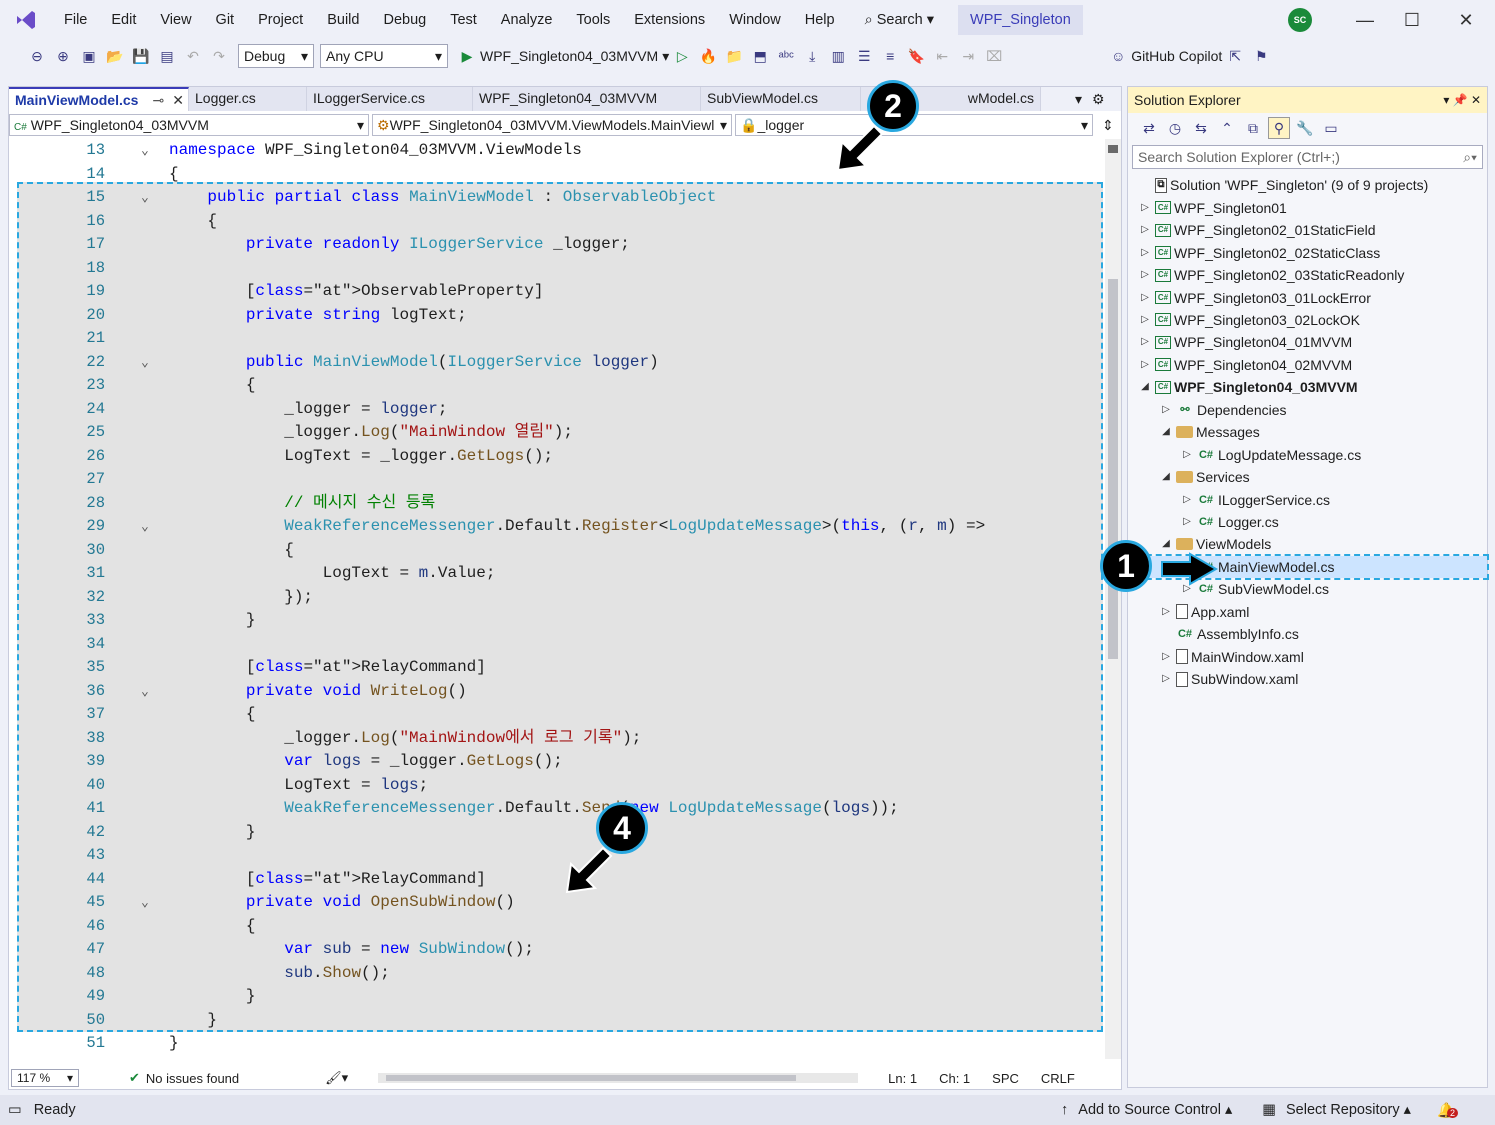  Describe the element at coordinates (557, 786) in the screenshot. I see `code-line: 40 LogText = logs;` at that location.